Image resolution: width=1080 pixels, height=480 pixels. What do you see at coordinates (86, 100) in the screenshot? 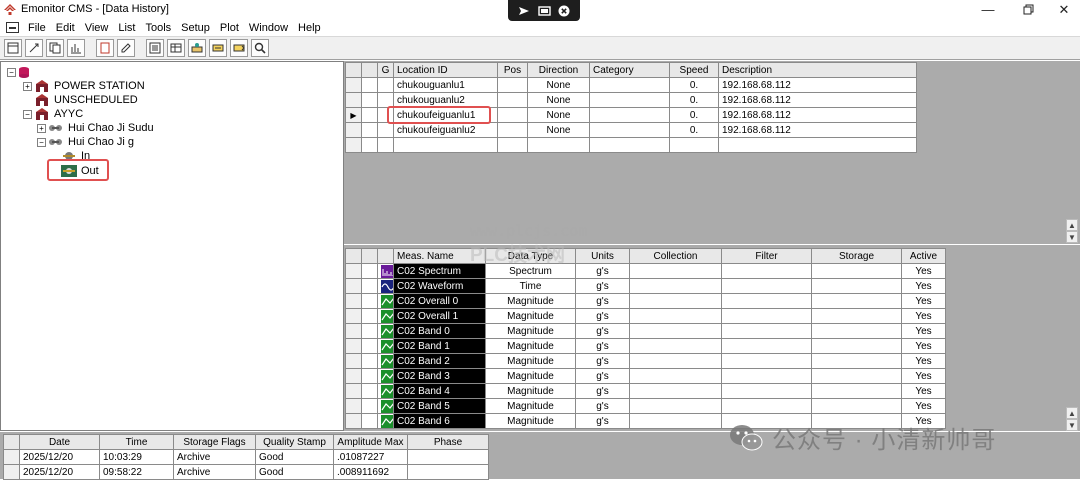
I see `tree-item-unscheduled: UNSCHEDULED` at bounding box center [86, 100].